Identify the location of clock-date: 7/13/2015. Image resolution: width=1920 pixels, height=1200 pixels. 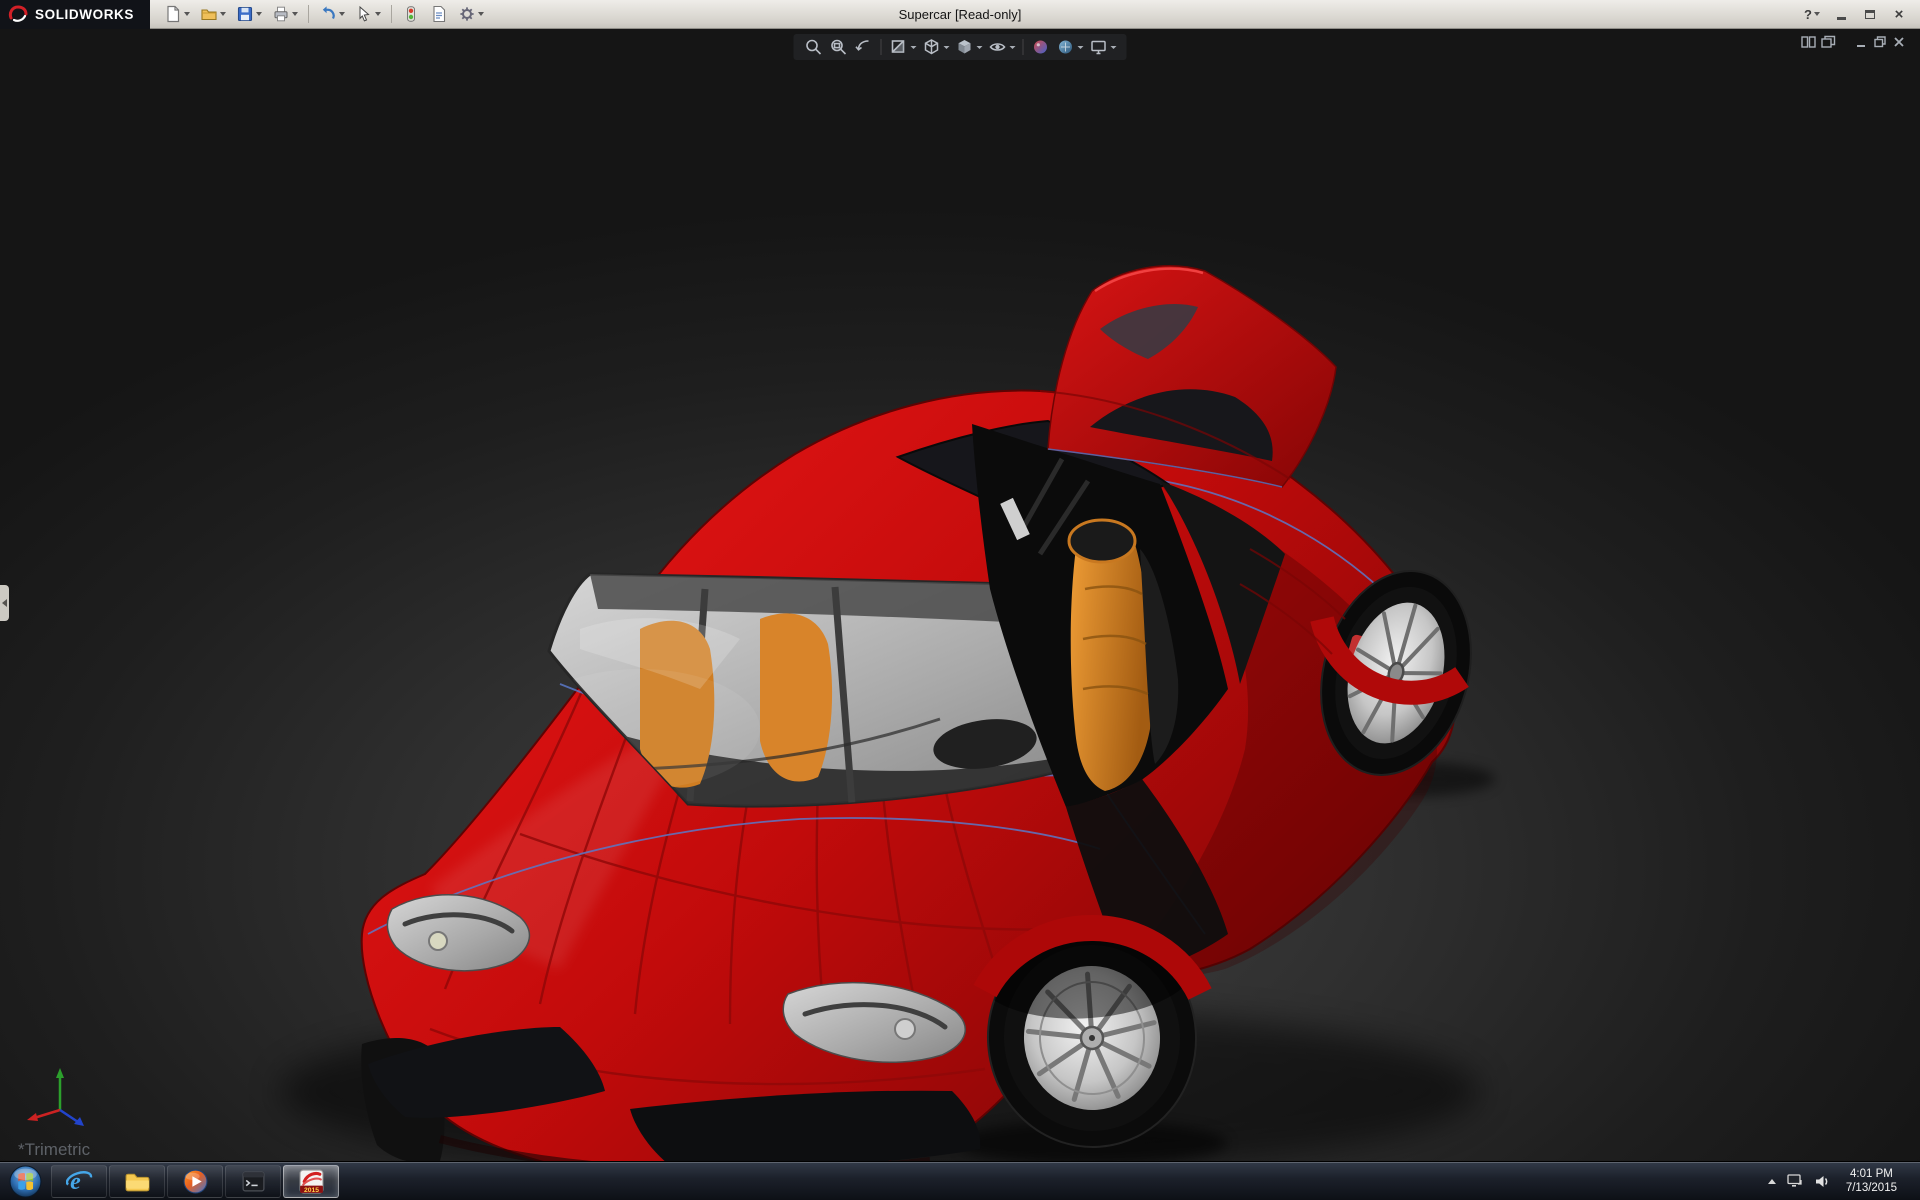
(1871, 1188).